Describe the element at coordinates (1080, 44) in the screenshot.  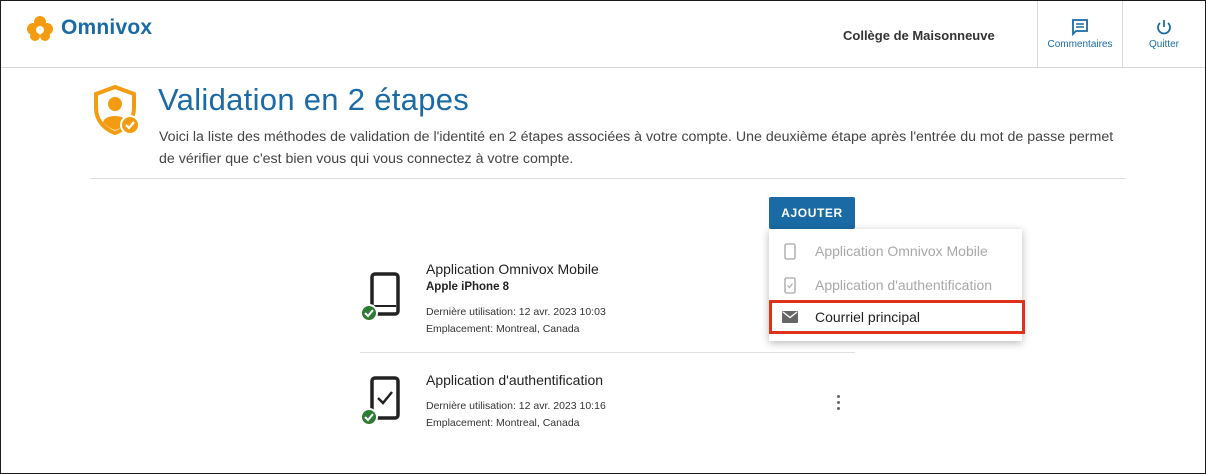
I see `comments-label: Commentaires` at that location.